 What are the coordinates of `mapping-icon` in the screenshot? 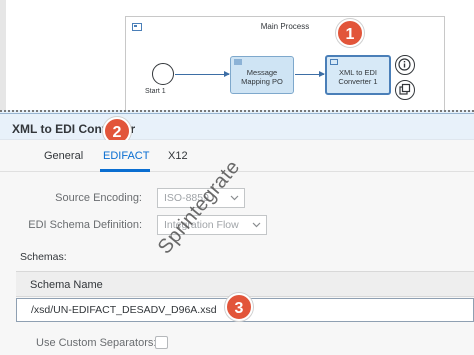 It's located at (238, 62).